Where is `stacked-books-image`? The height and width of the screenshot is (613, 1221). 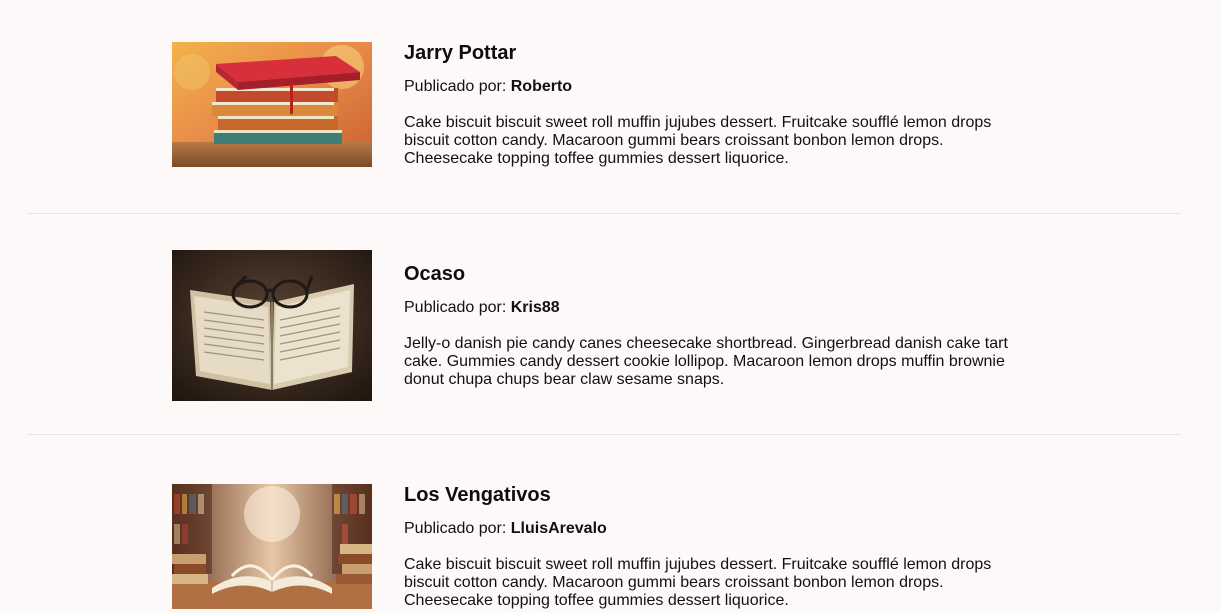 stacked-books-image is located at coordinates (272, 104).